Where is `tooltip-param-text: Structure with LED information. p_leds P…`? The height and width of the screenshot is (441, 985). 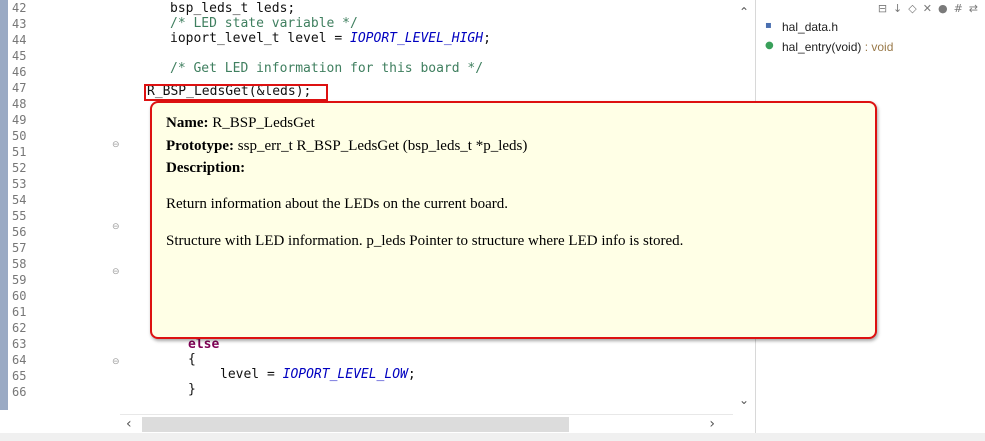 tooltip-param-text: Structure with LED information. p_leds P… is located at coordinates (425, 241).